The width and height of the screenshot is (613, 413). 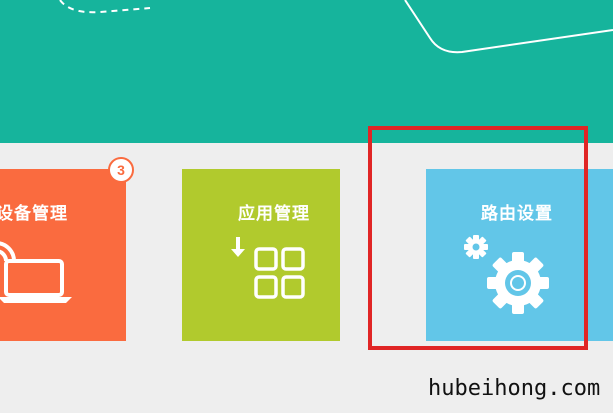 What do you see at coordinates (36, 272) in the screenshot?
I see `laptop-wifi-icon` at bounding box center [36, 272].